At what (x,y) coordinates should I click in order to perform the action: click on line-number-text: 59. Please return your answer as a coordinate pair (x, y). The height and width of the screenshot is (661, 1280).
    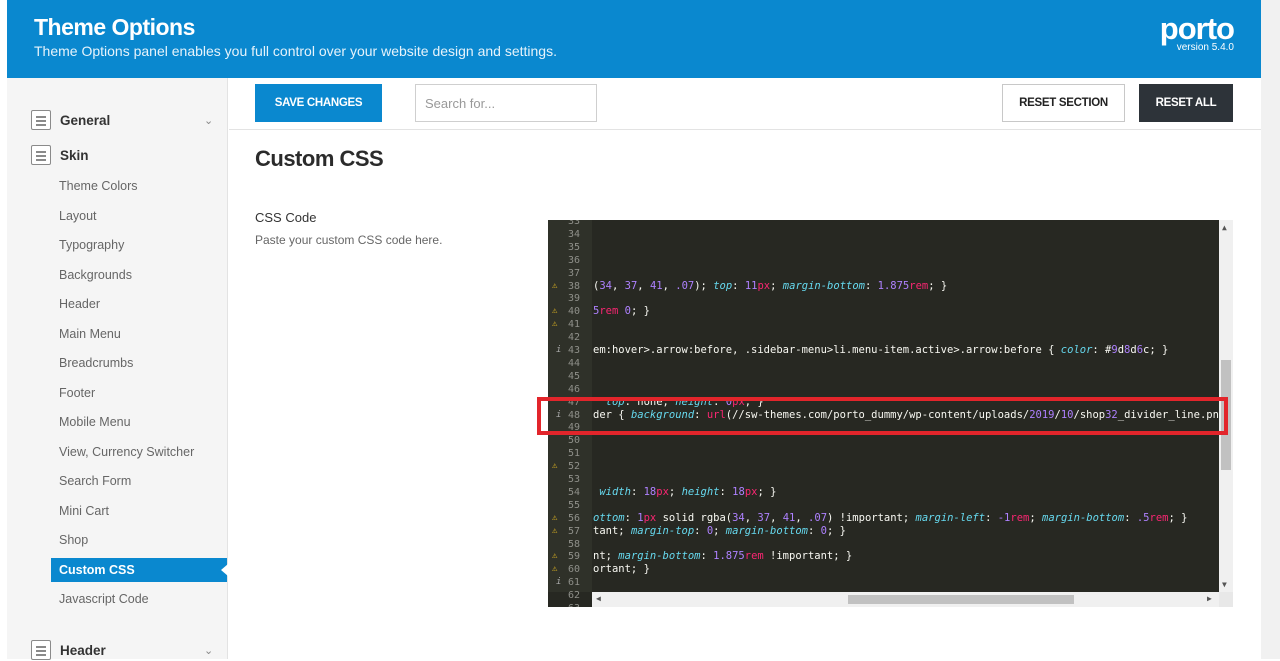
    Looking at the image, I should click on (573, 557).